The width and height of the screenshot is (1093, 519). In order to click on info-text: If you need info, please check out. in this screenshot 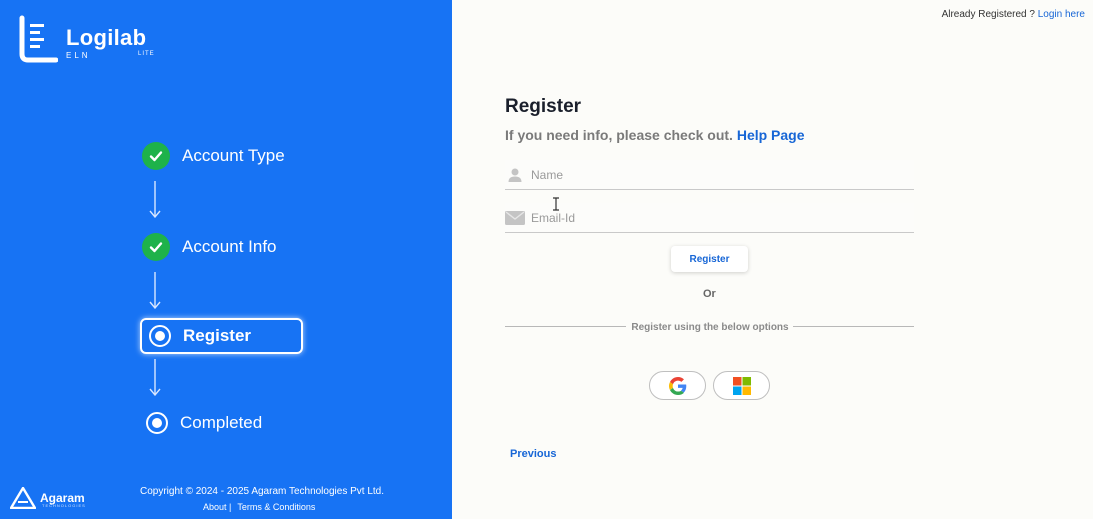, I will do `click(619, 135)`.